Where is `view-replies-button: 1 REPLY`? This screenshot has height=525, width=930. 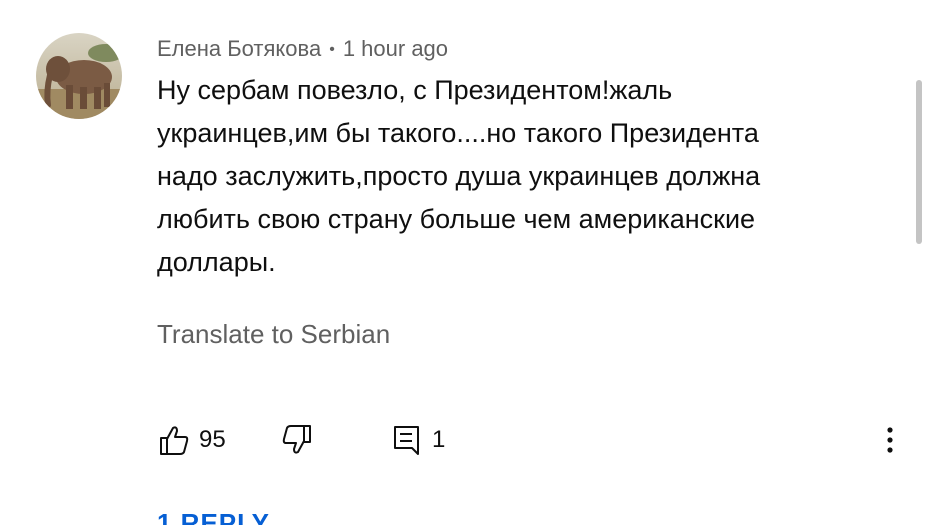 view-replies-button: 1 REPLY is located at coordinates (213, 516).